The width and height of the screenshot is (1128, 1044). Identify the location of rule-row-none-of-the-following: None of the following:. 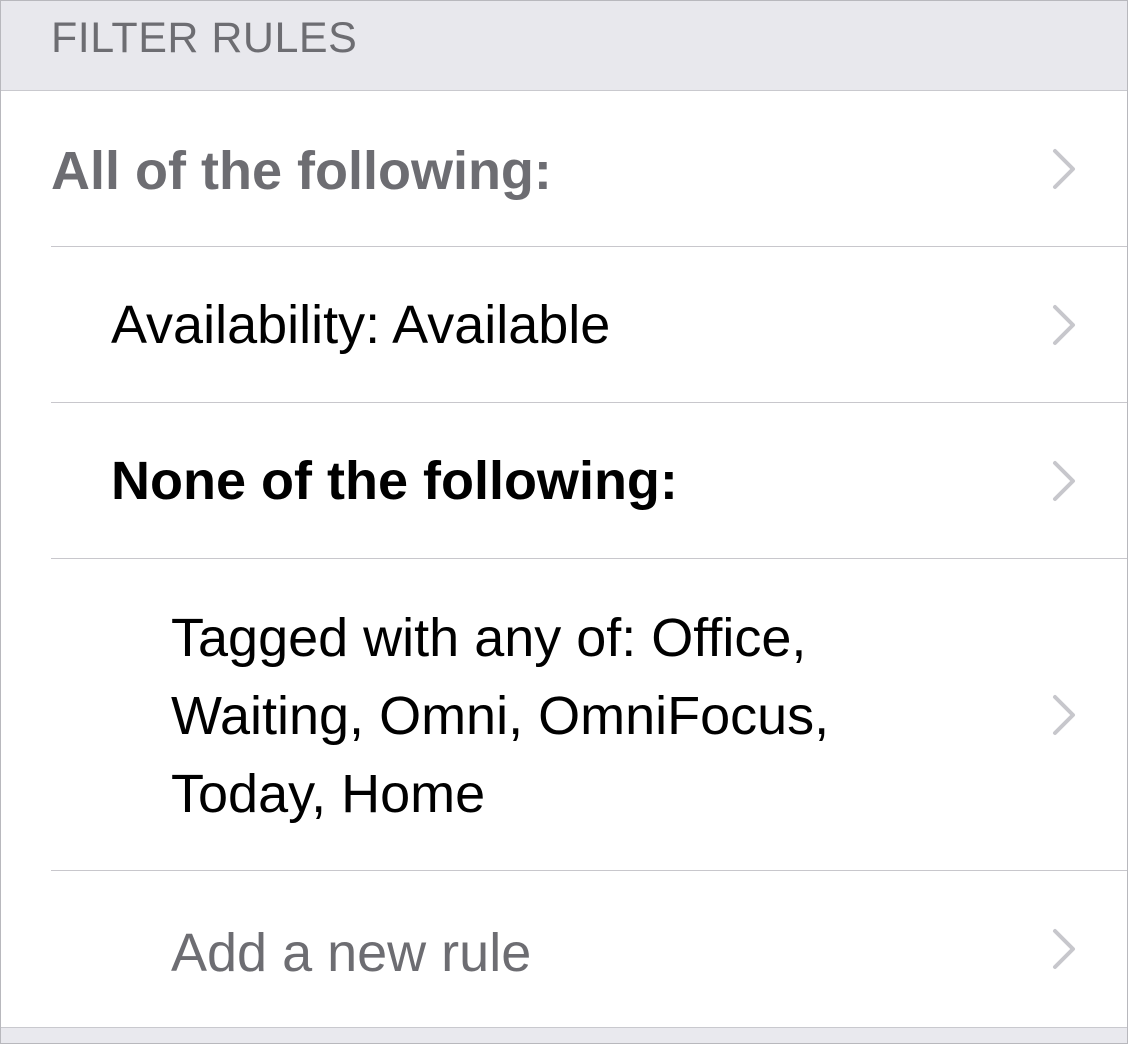
(564, 481).